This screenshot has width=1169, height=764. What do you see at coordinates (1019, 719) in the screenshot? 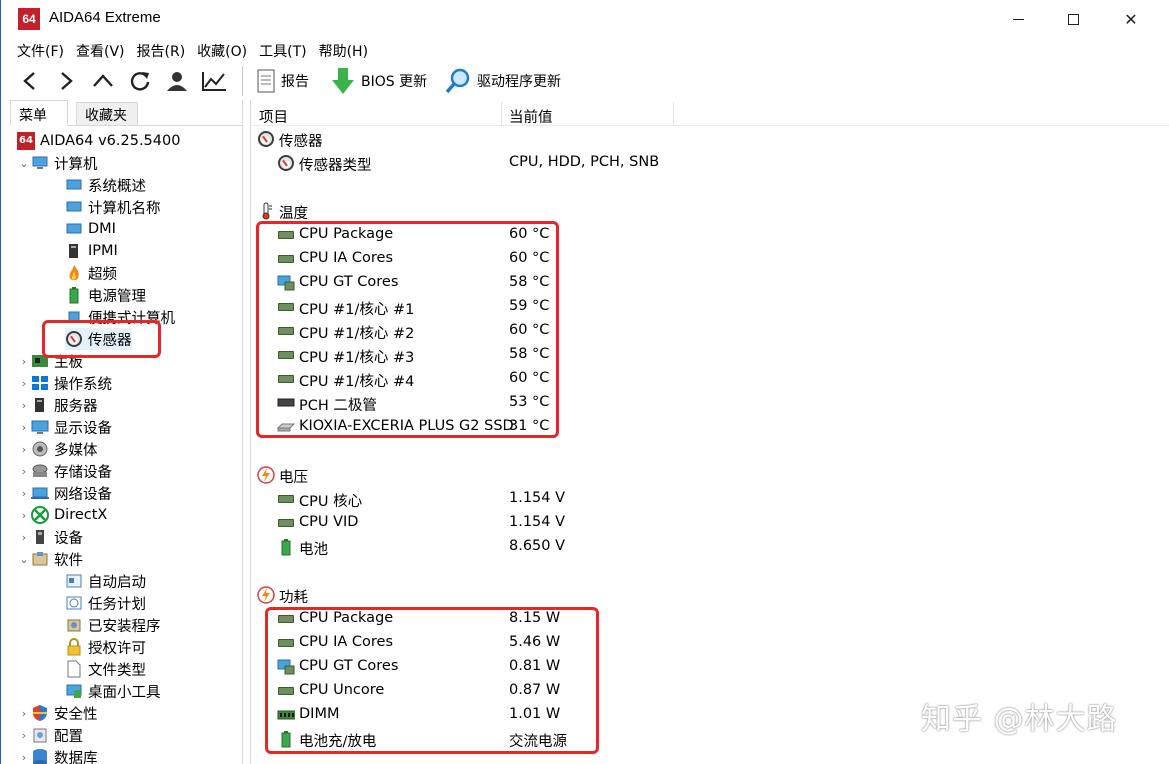
I see `watermark: 知乎 @林大路` at bounding box center [1019, 719].